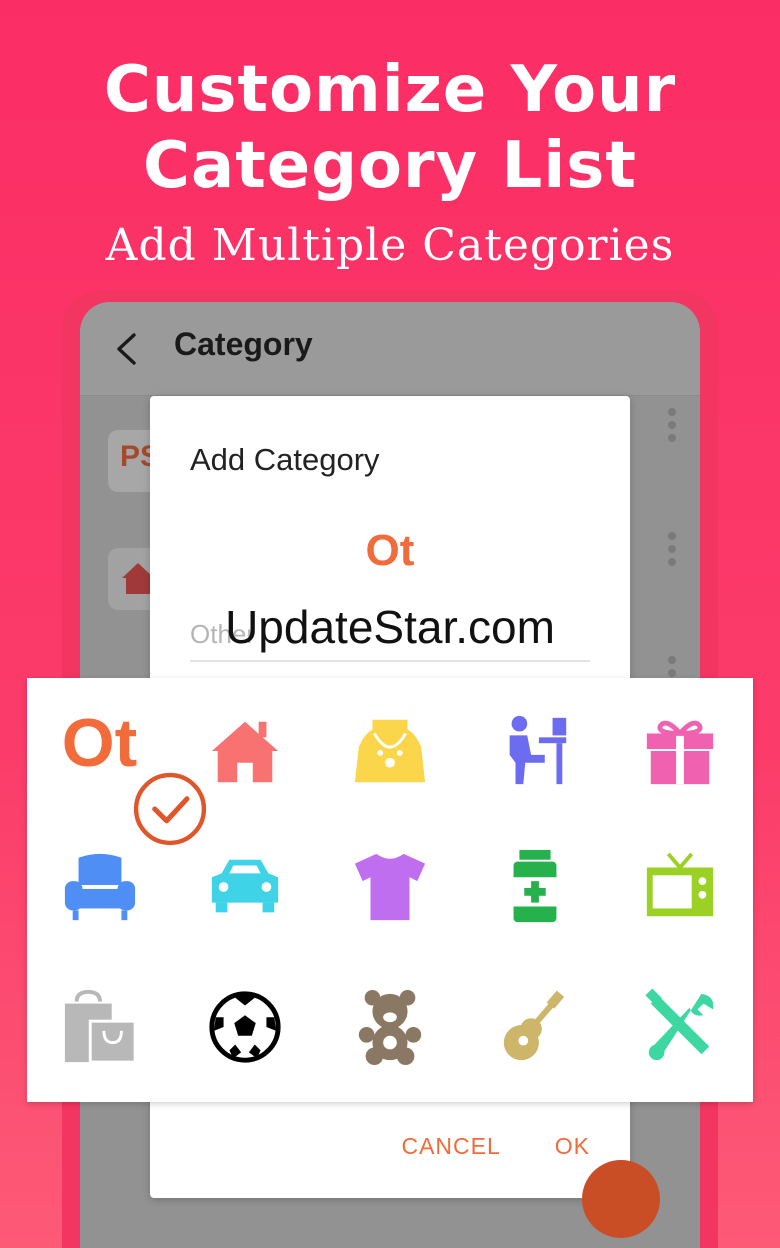  I want to click on hero-title: Customize Your Category List, so click(390, 128).